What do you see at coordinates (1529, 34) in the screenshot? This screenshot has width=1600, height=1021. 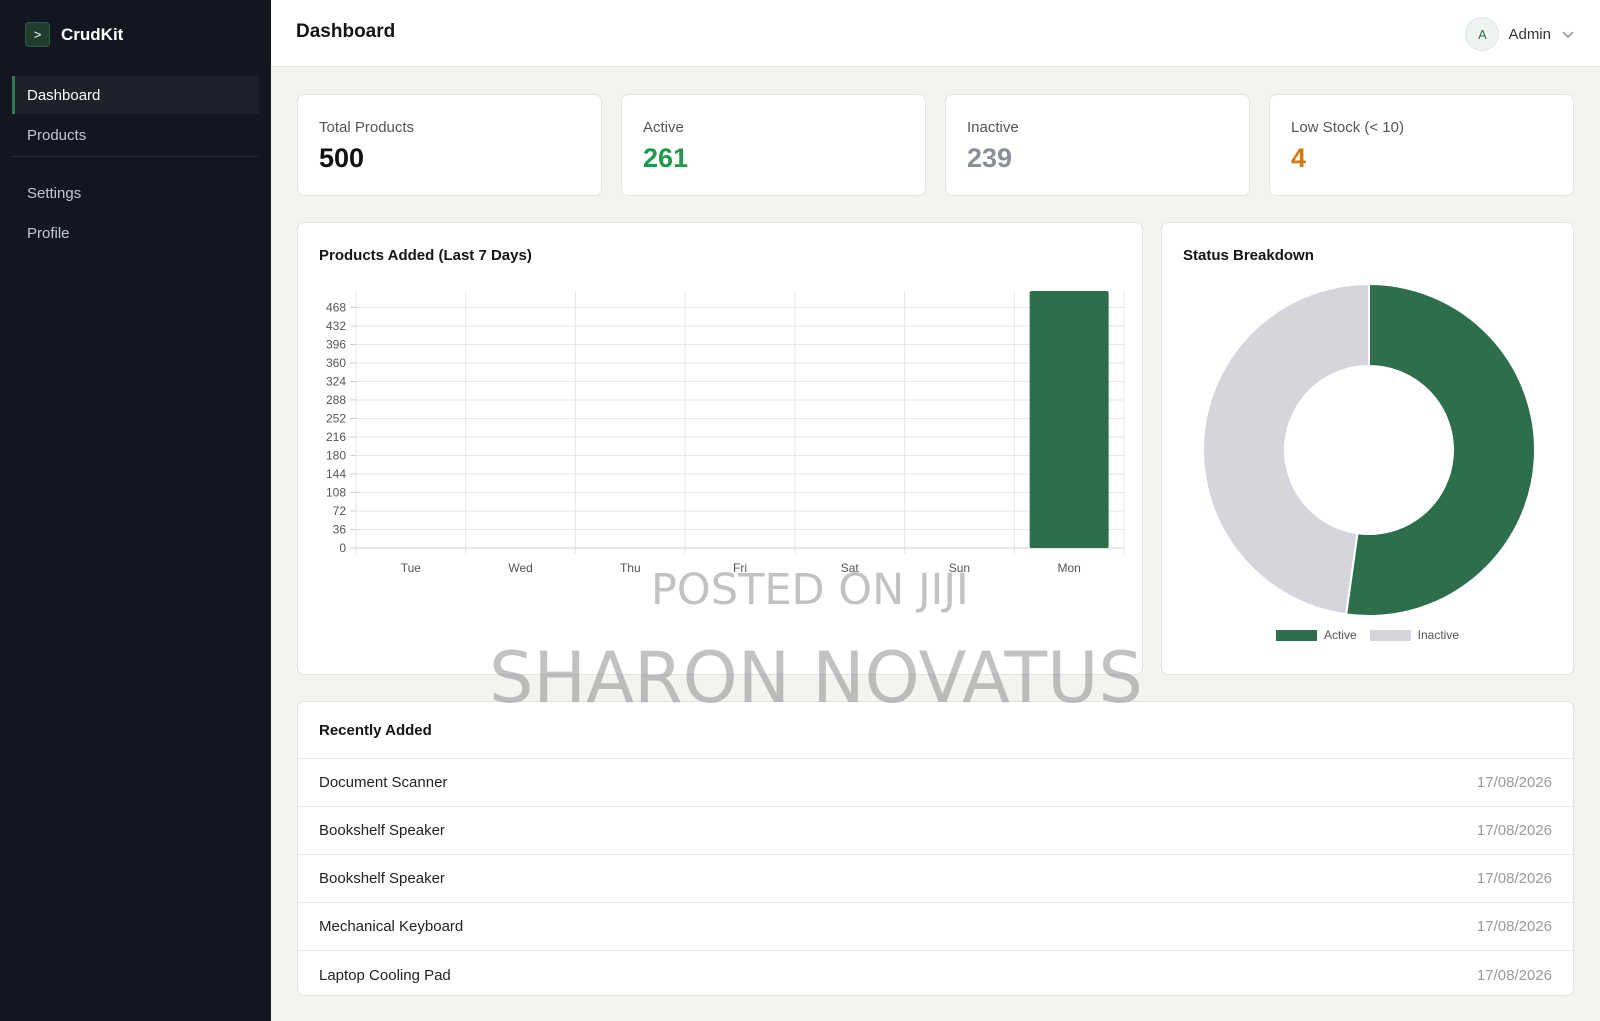 I see `user-name: Admin` at bounding box center [1529, 34].